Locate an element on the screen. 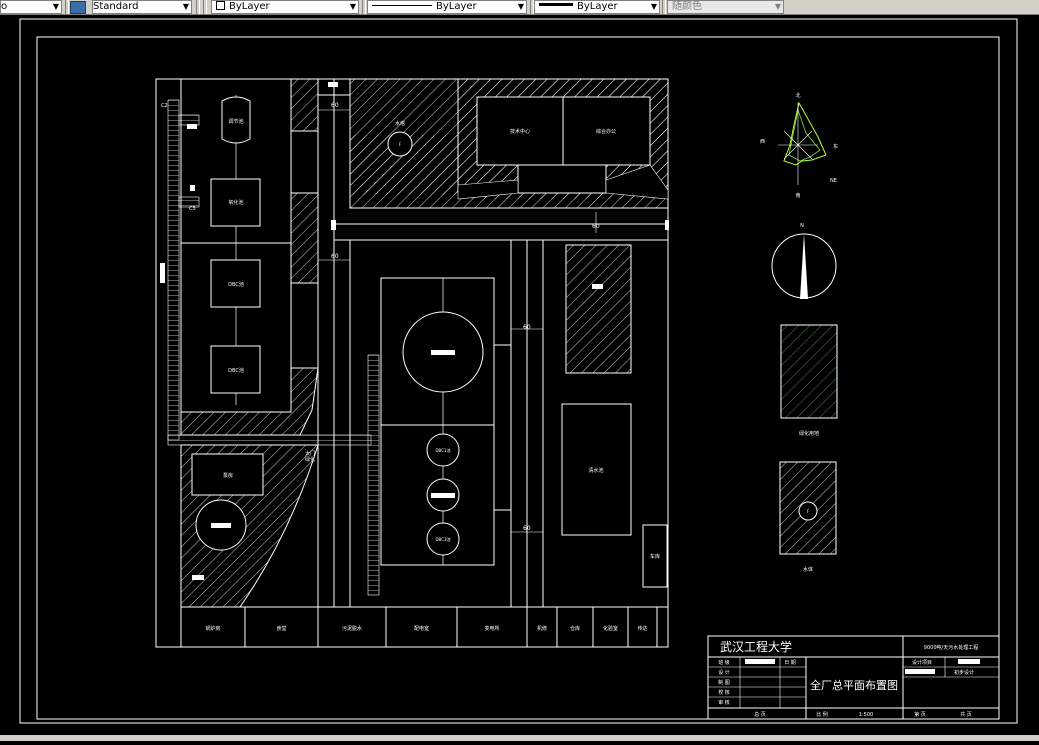 The image size is (1039, 745). office-center-label: 技术中心 is located at coordinates (520, 131).